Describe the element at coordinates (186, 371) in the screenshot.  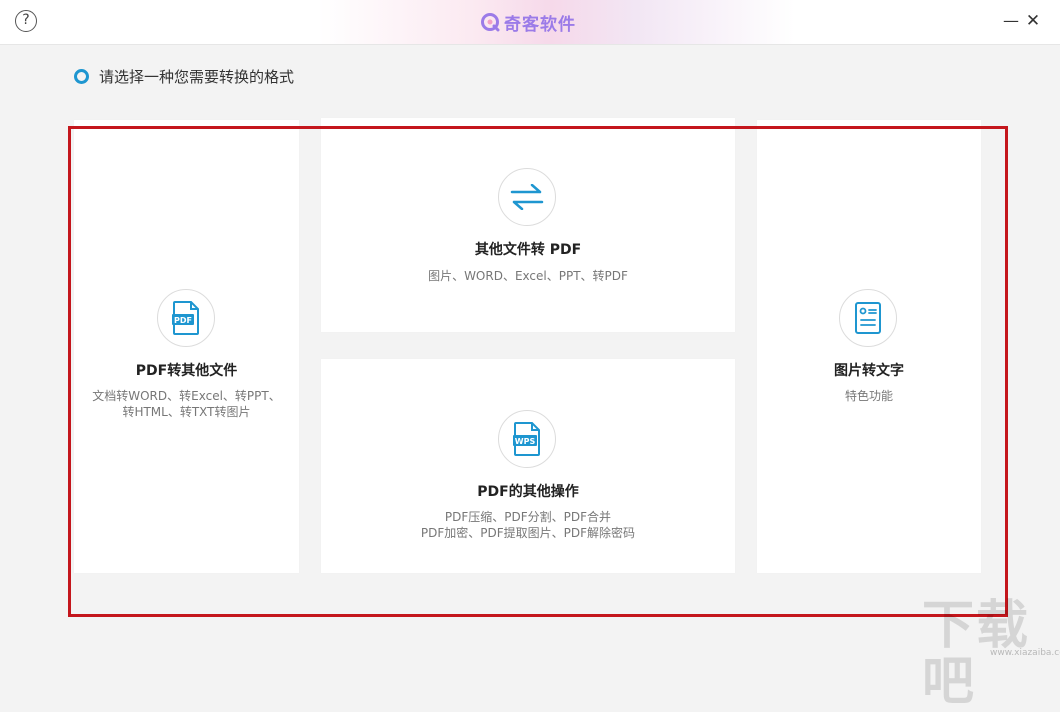
I see `card-title: PDF转其他文件` at that location.